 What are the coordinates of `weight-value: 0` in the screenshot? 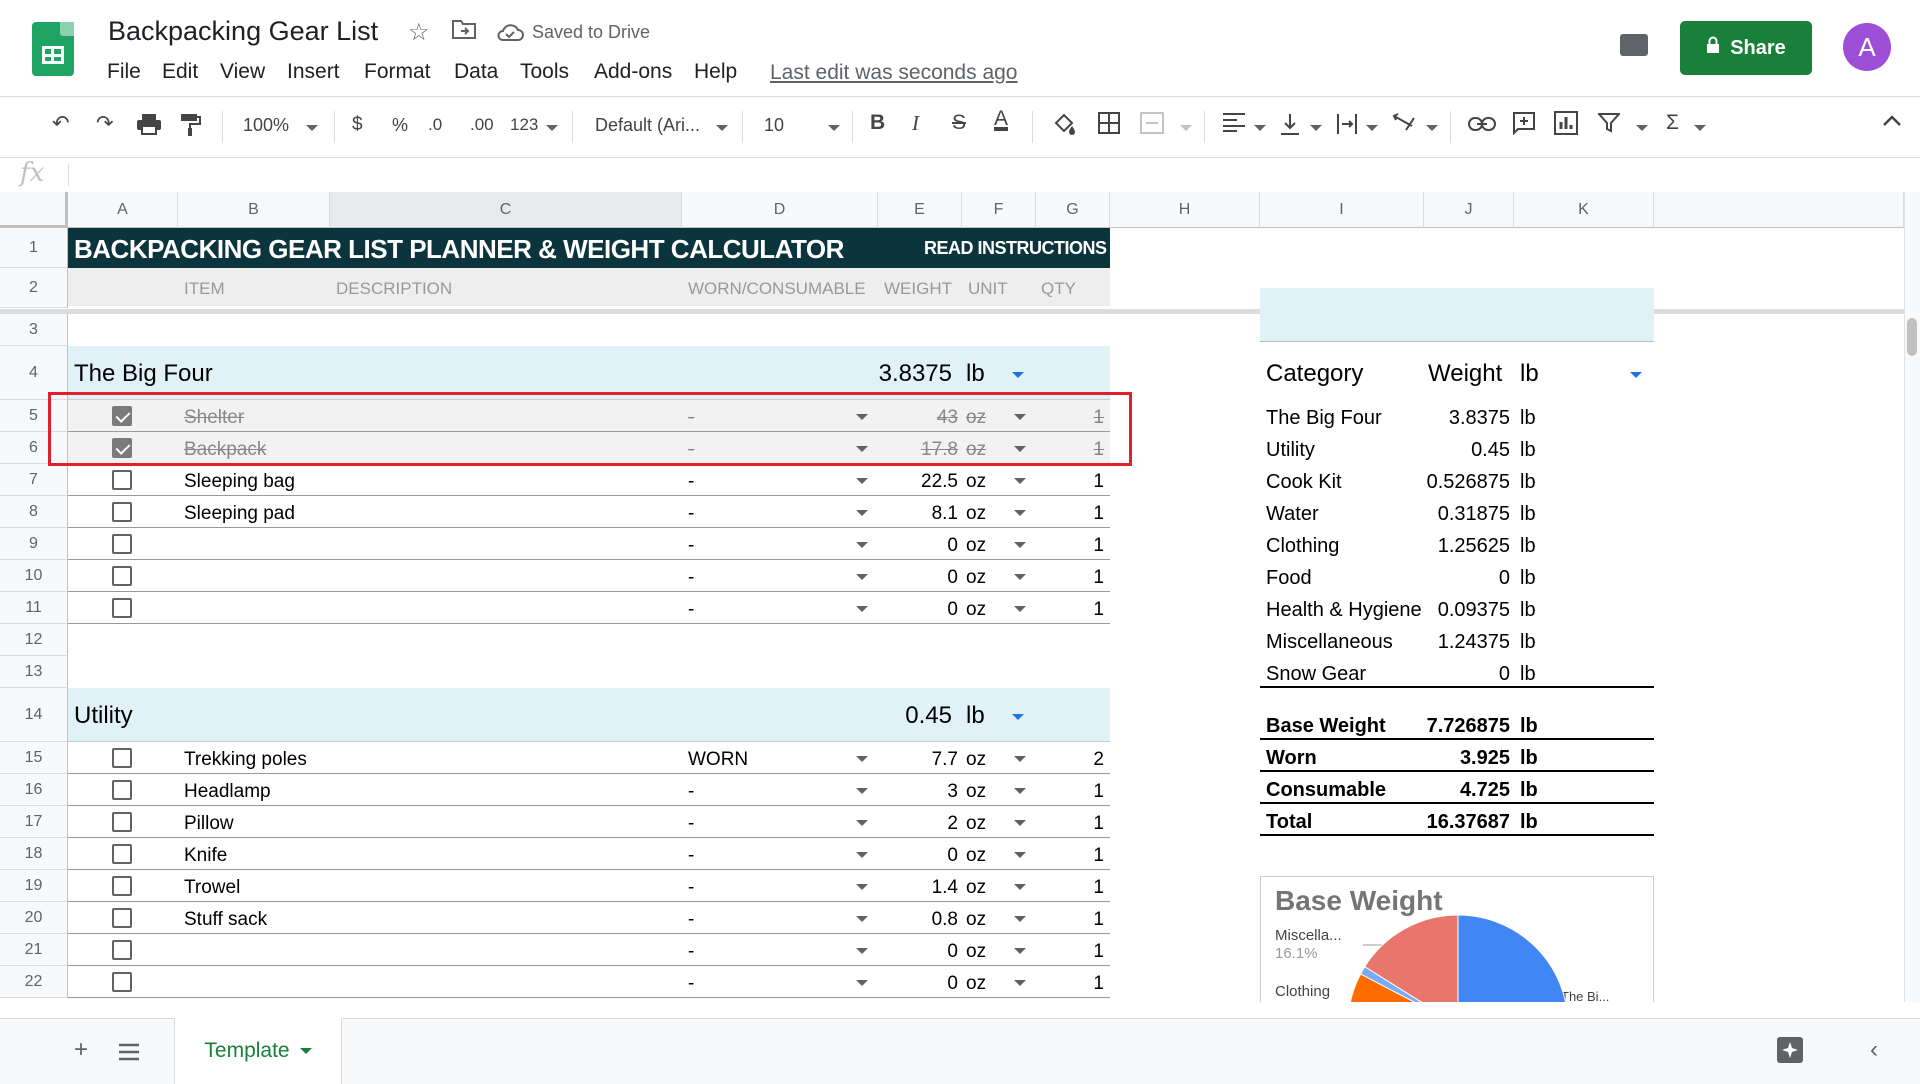 It's located at (919, 610).